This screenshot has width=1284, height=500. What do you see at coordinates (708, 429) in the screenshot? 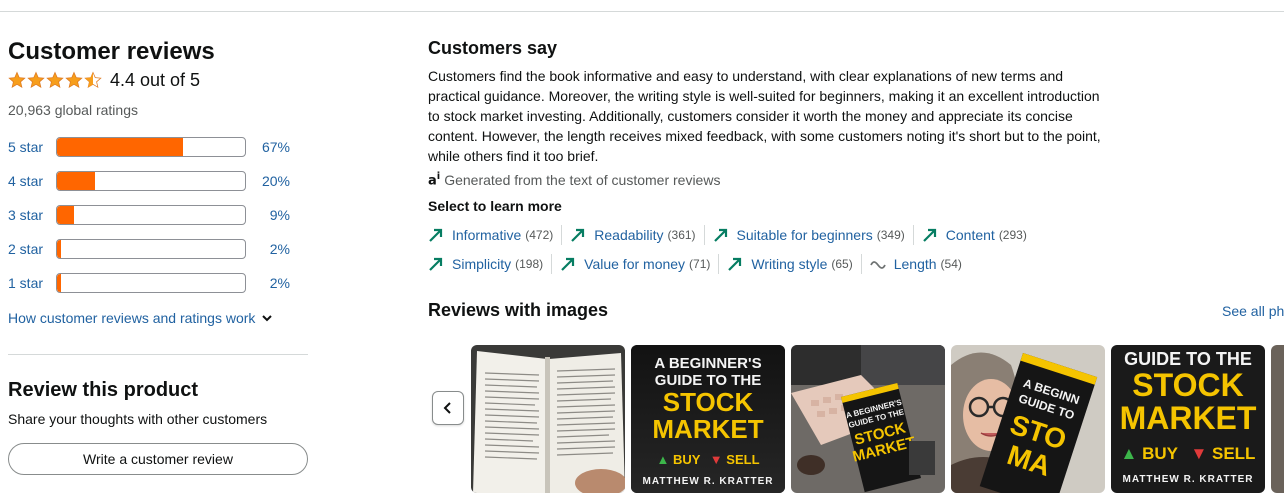
I see `cover-line: MARKET` at bounding box center [708, 429].